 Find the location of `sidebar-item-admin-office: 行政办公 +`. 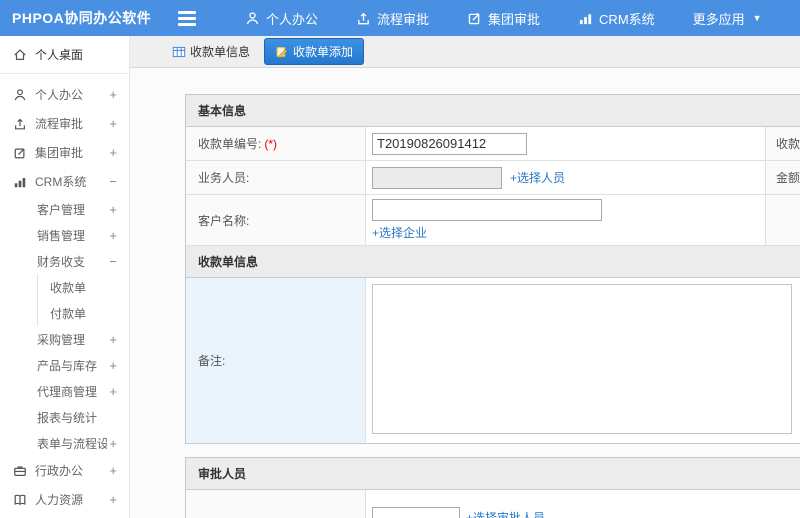

sidebar-item-admin-office: 行政办公 + is located at coordinates (64, 470).